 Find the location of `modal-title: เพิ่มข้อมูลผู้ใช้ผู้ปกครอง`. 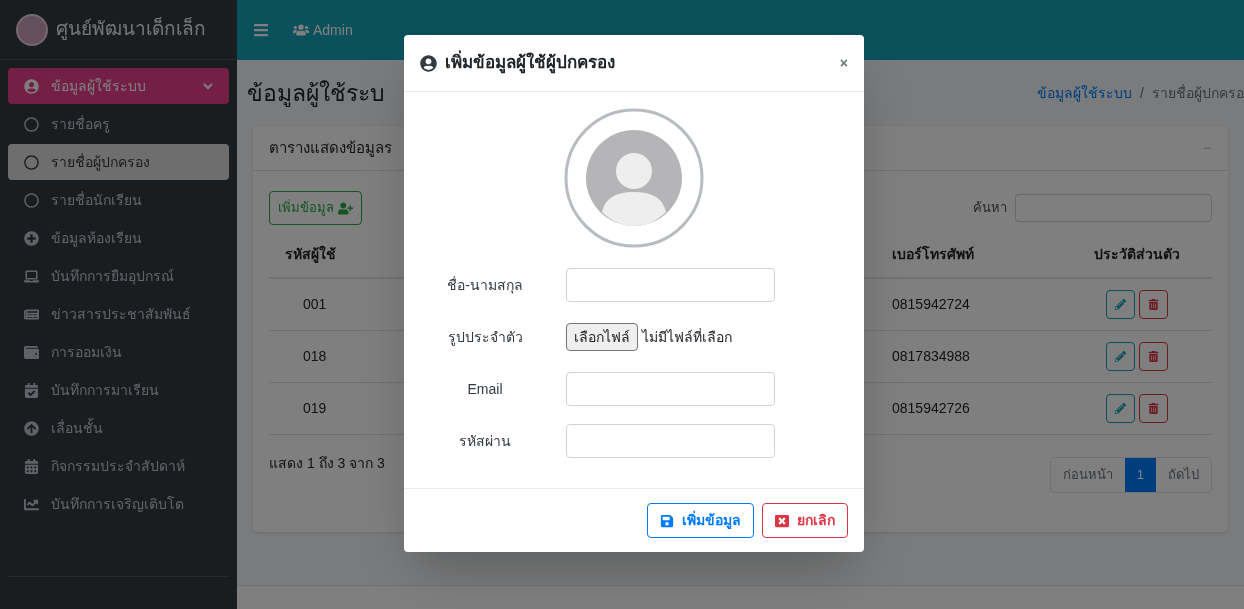

modal-title: เพิ่มข้อมูลผู้ใช้ผู้ปกครอง is located at coordinates (530, 63).